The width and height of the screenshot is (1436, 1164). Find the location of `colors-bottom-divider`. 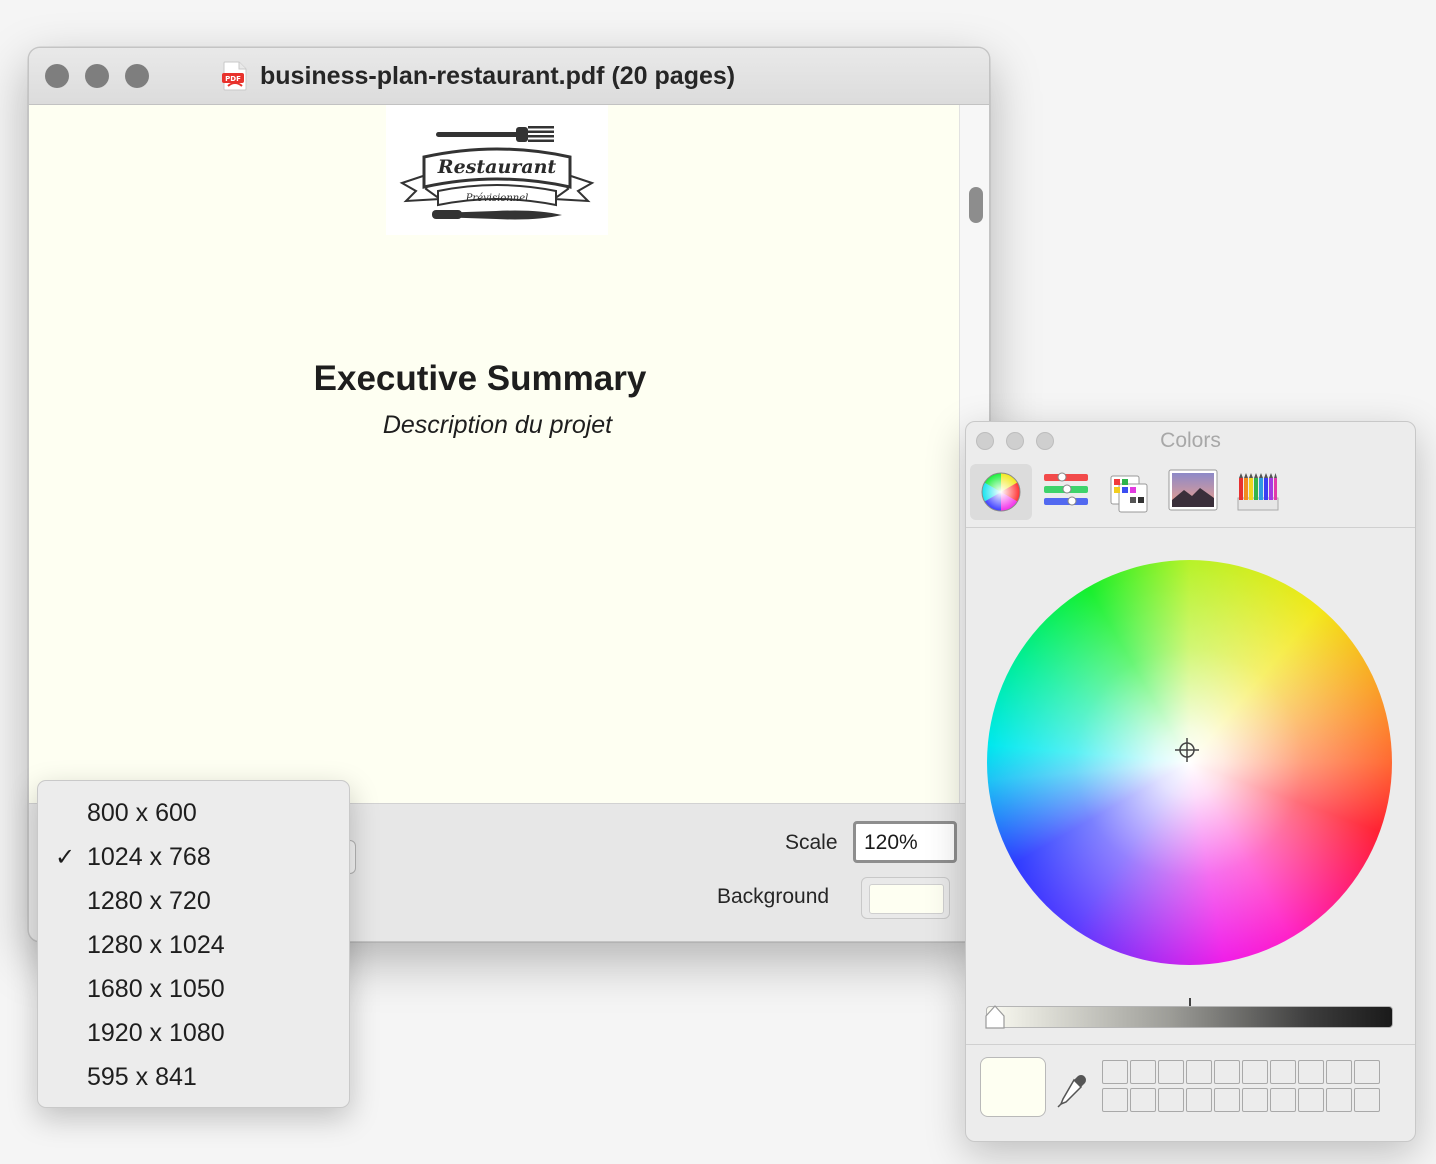

colors-bottom-divider is located at coordinates (1190, 1044).